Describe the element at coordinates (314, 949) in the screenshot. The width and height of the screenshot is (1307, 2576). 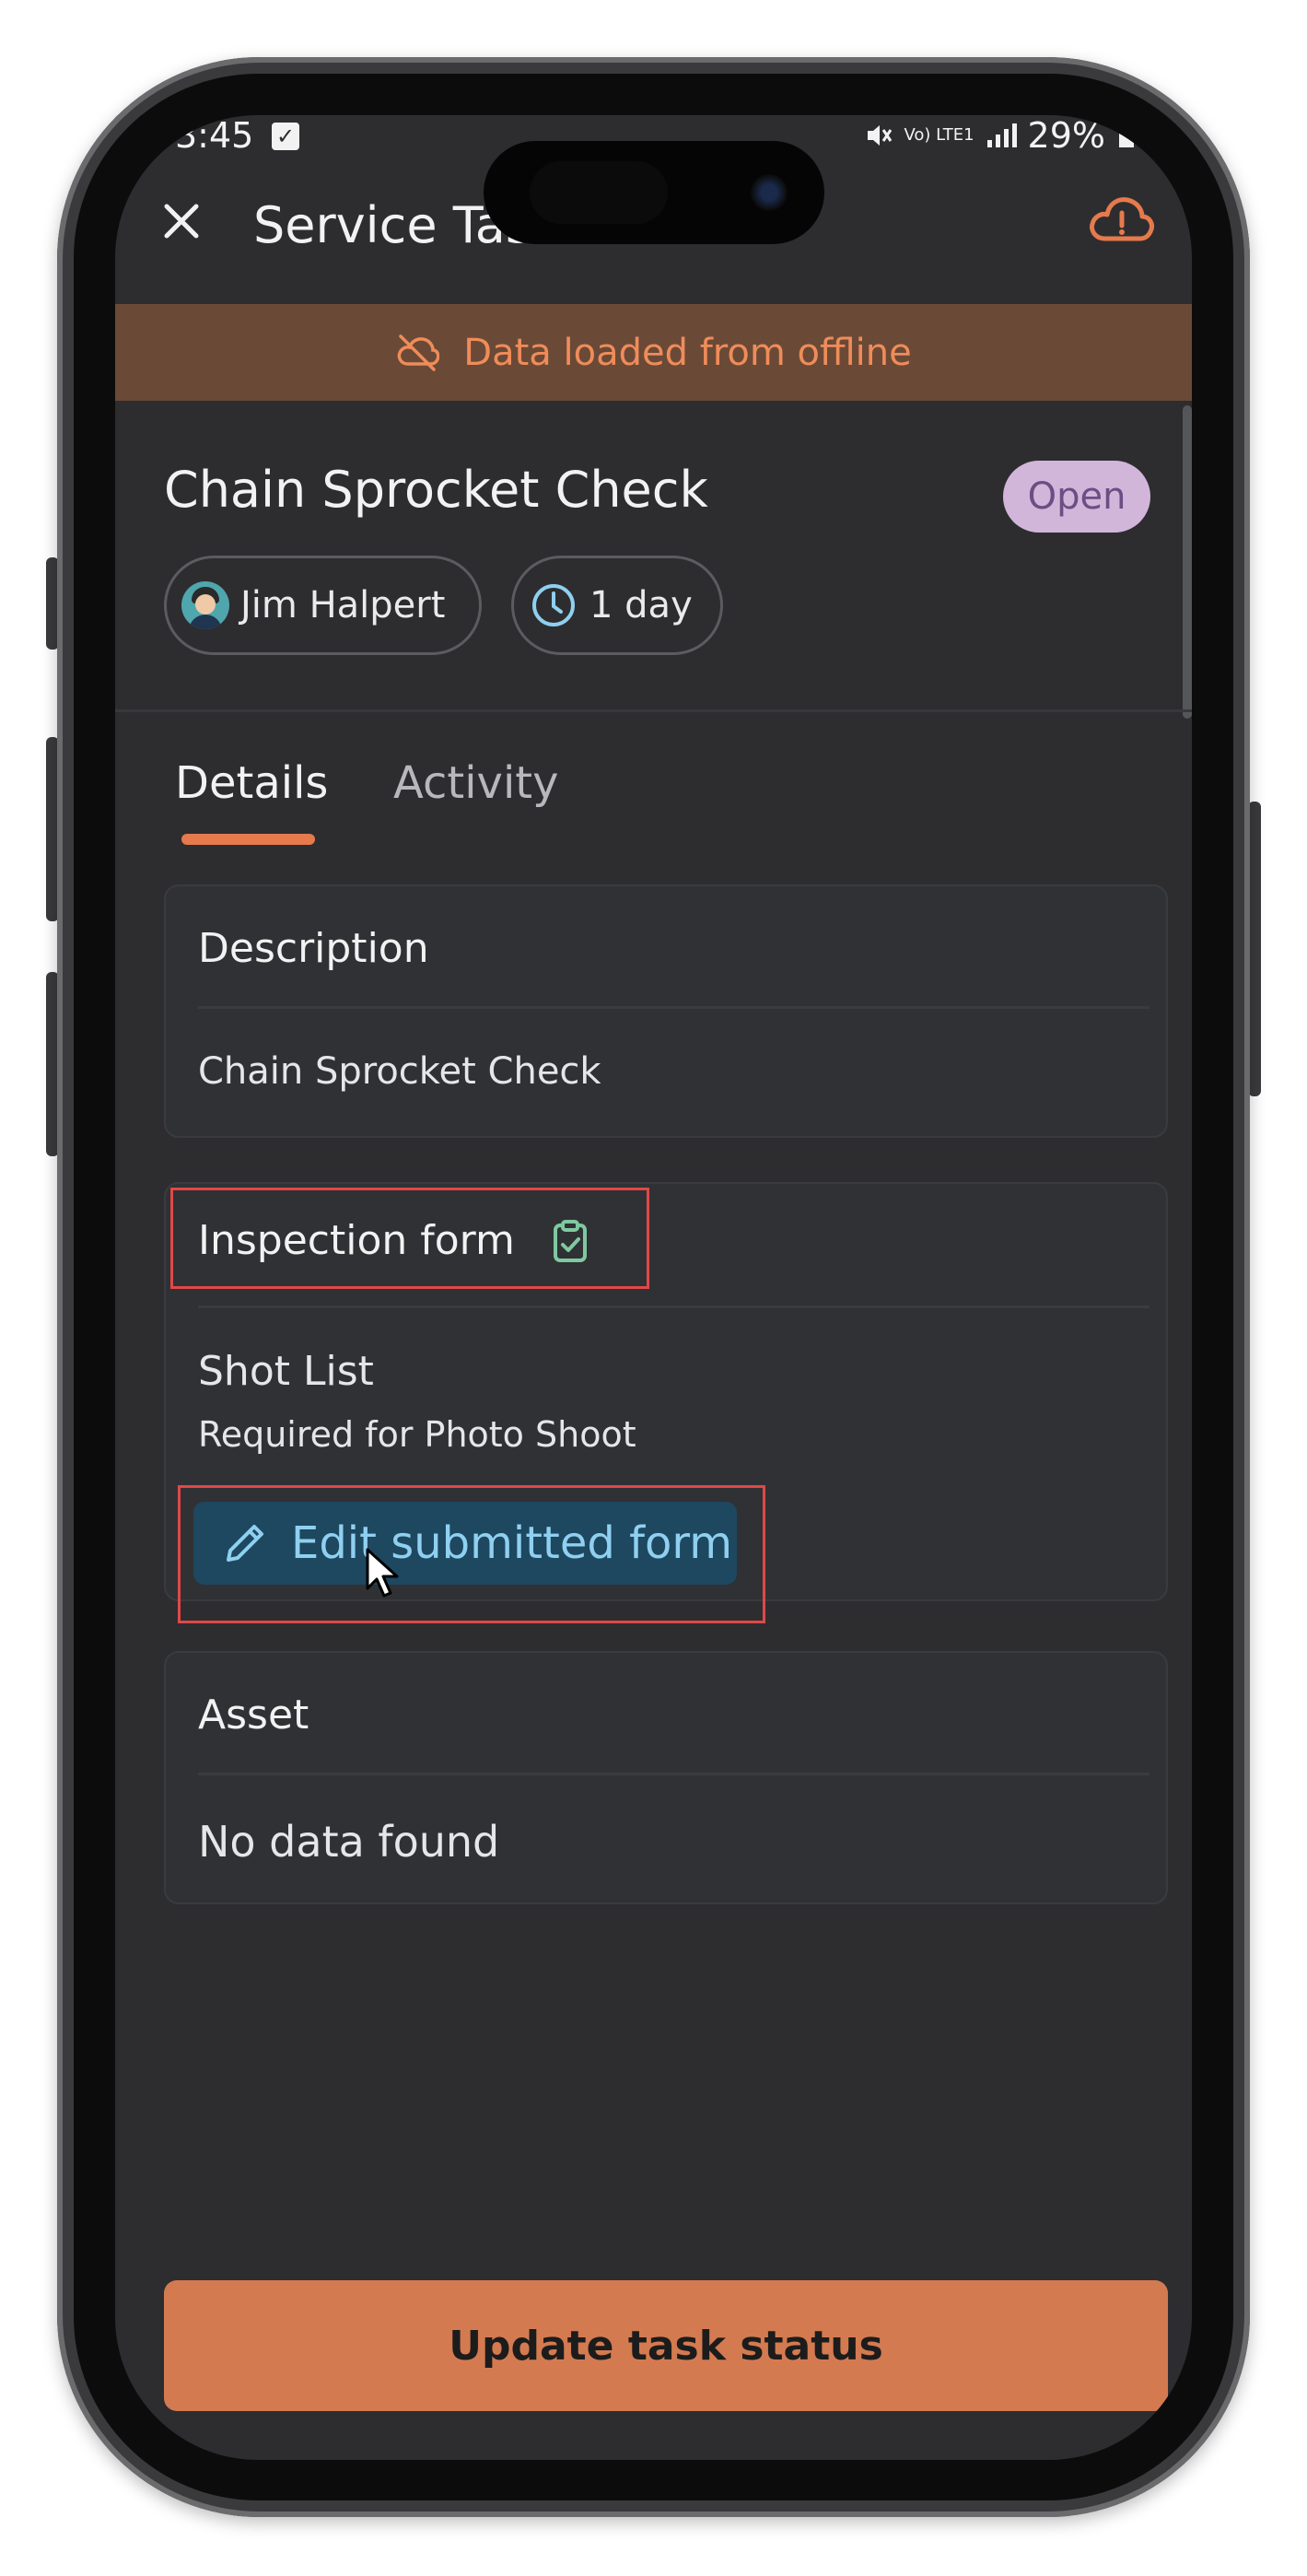
I see `description-title: Description` at that location.